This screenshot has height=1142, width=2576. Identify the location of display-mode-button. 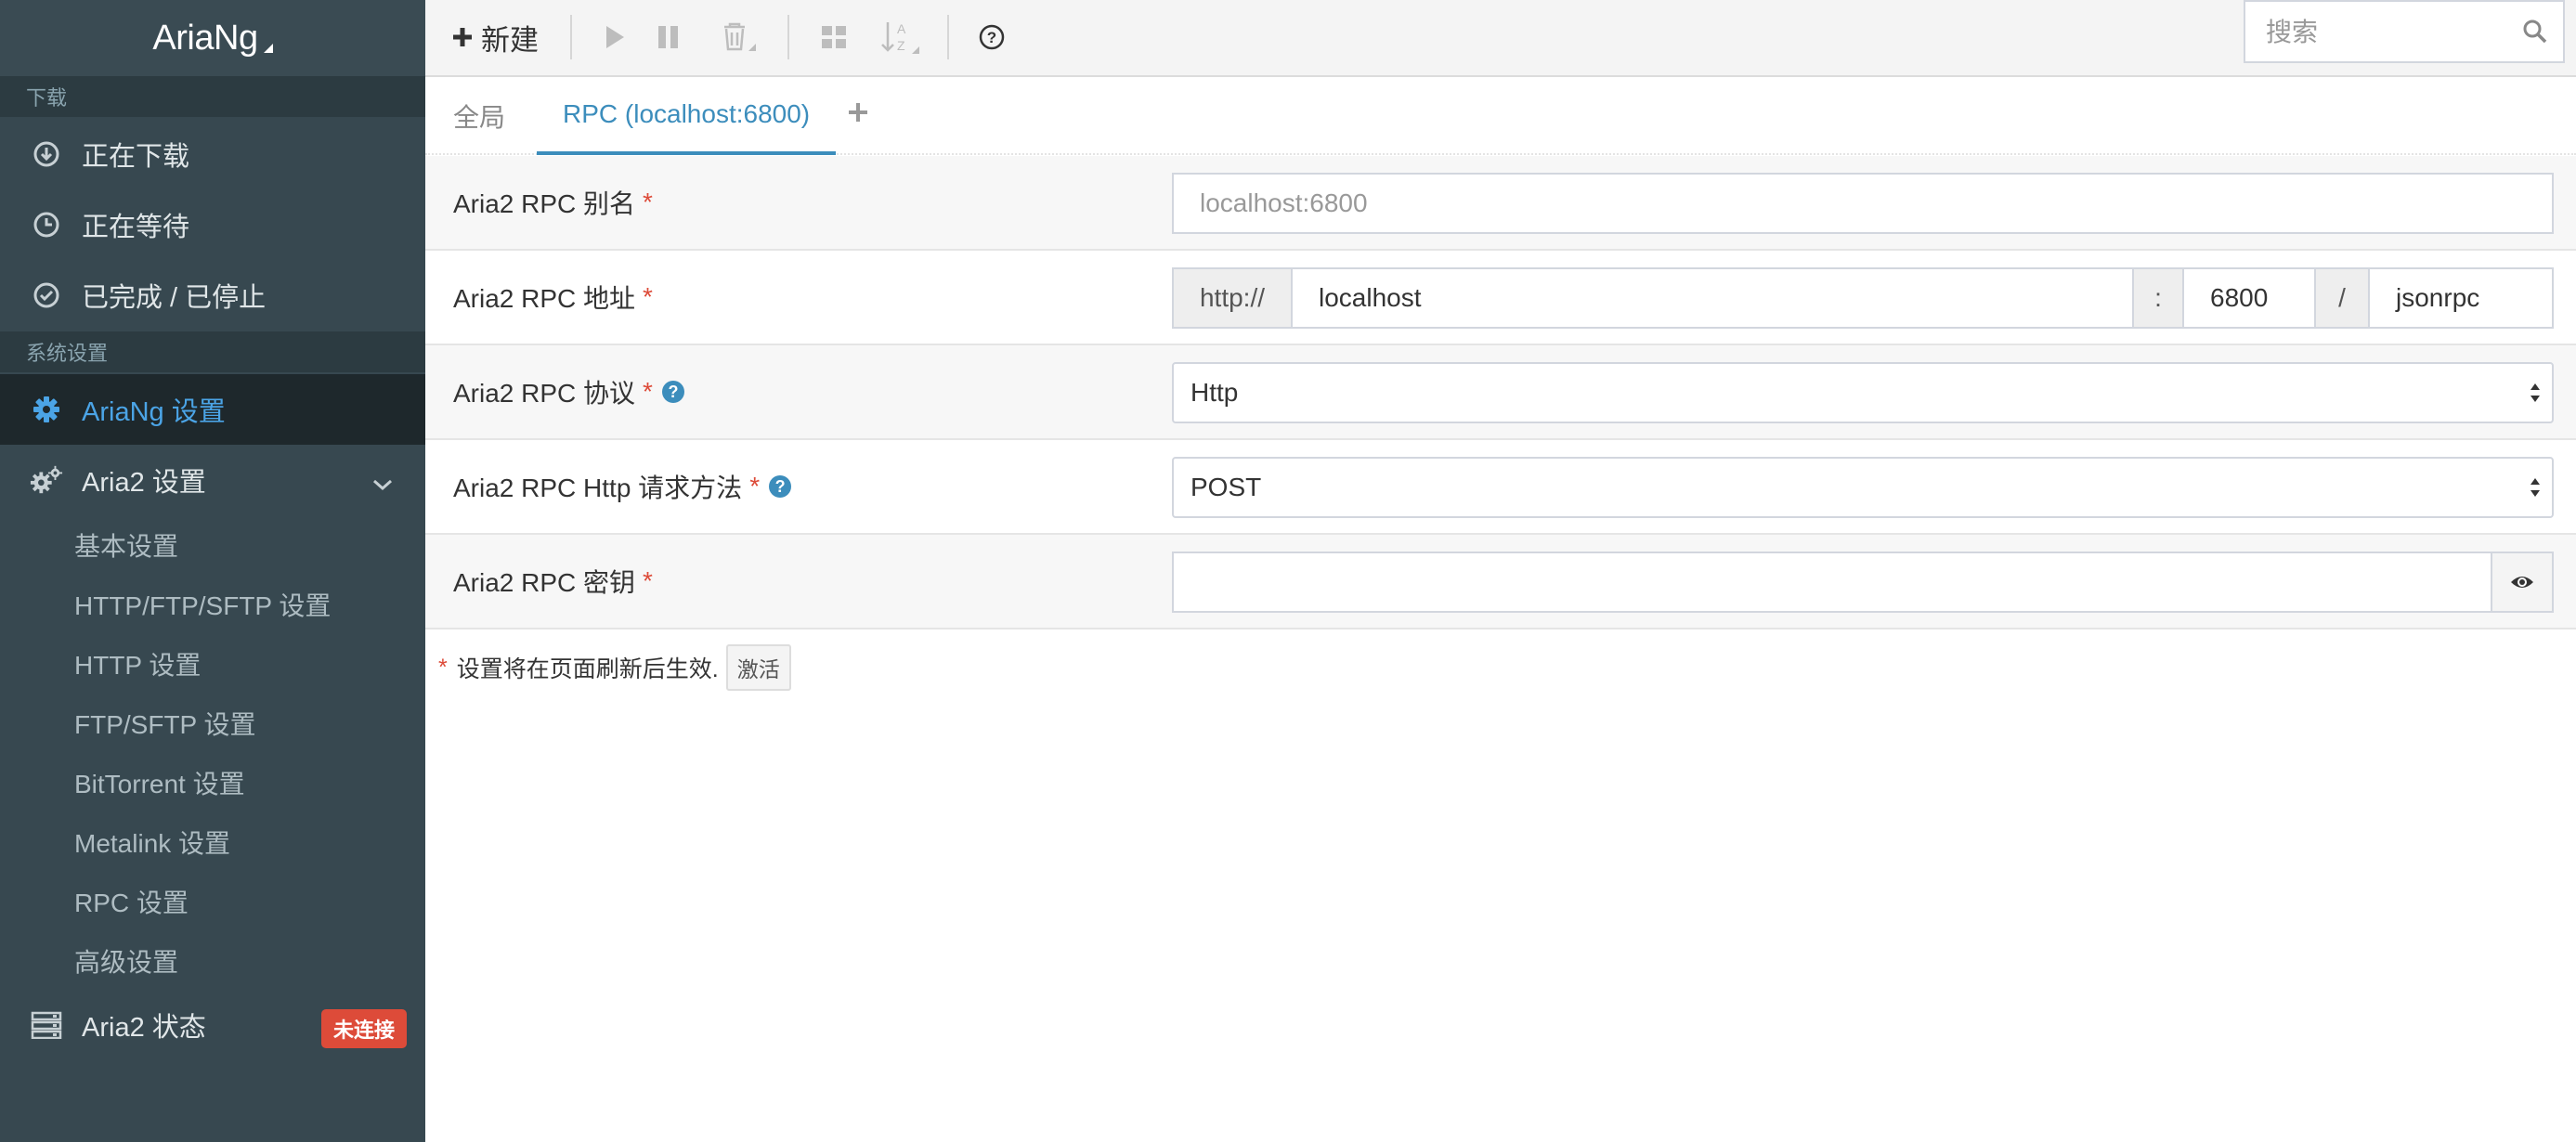
(834, 37).